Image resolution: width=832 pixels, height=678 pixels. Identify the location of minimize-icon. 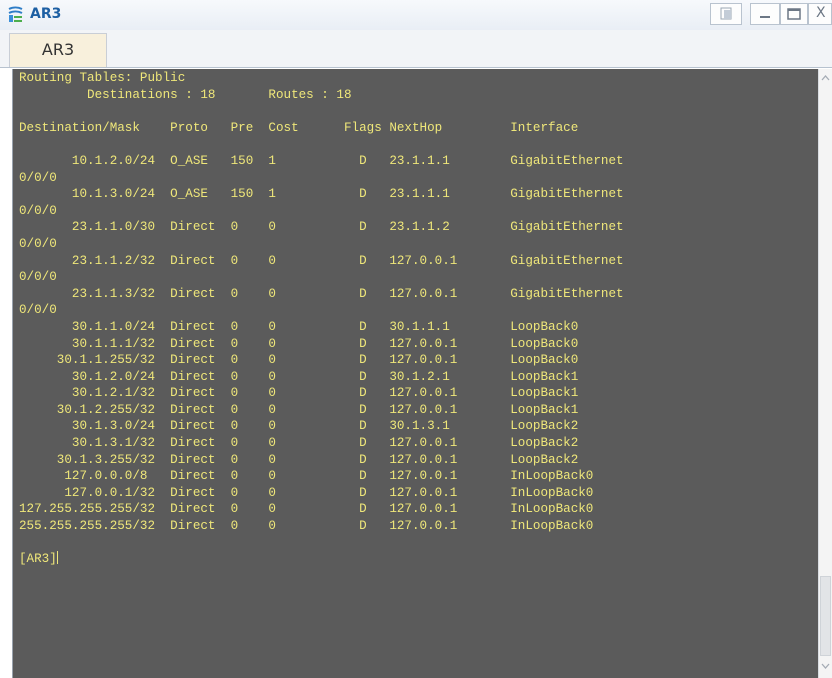
(765, 17).